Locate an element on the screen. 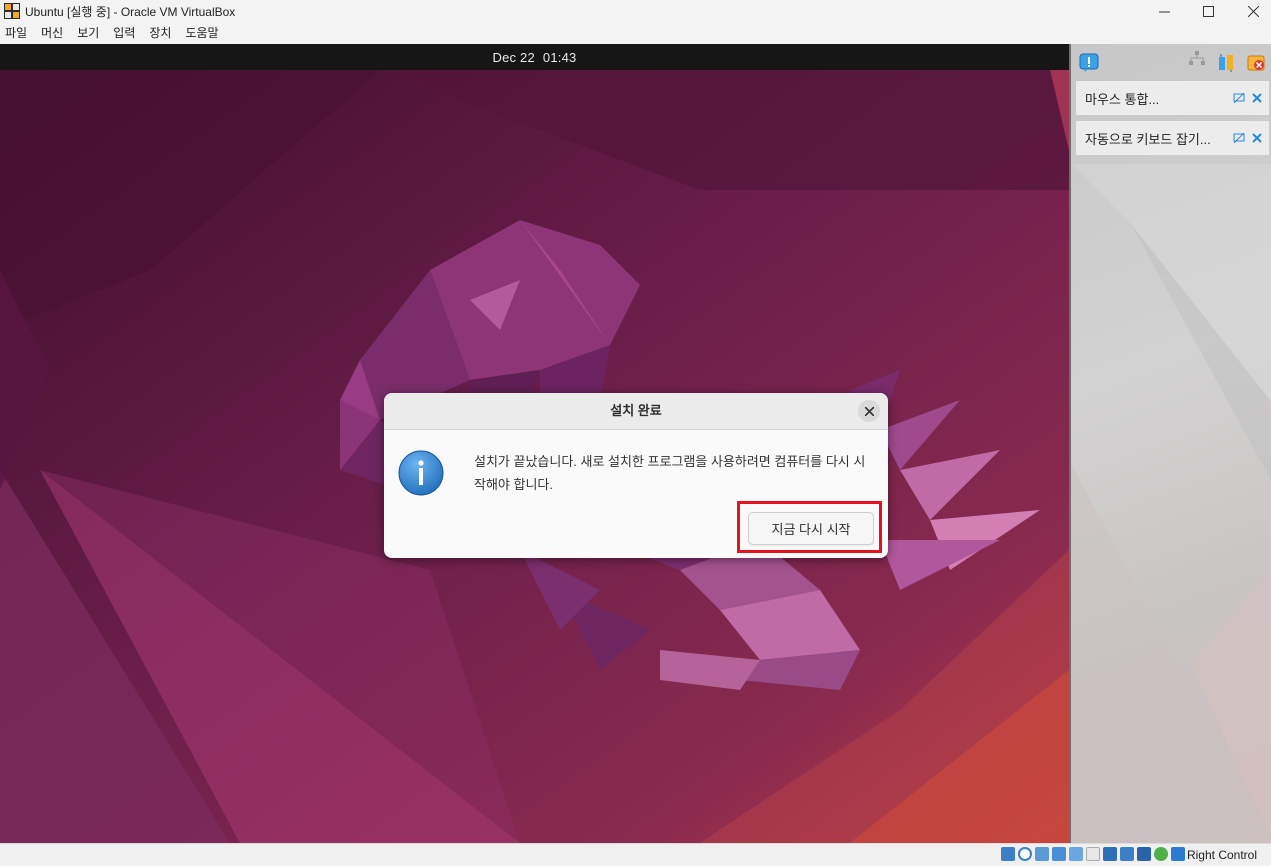 The width and height of the screenshot is (1271, 866). window-titlebar: Ubuntu [실행 중] - Oracle VM VirtualBox is located at coordinates (635, 11).